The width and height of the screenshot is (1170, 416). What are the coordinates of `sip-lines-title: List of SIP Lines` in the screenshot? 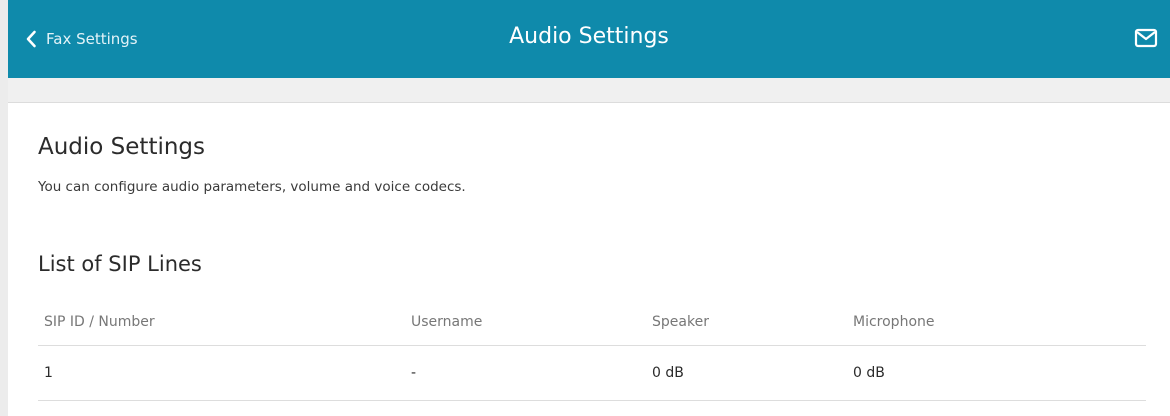 It's located at (120, 264).